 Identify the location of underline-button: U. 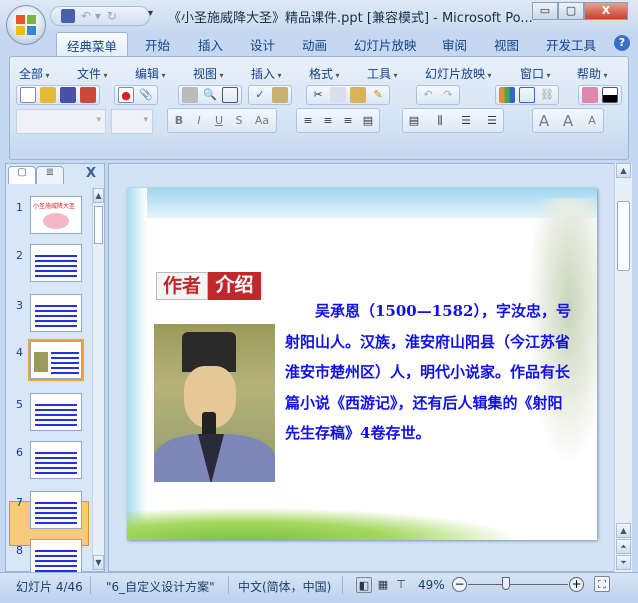
(219, 121).